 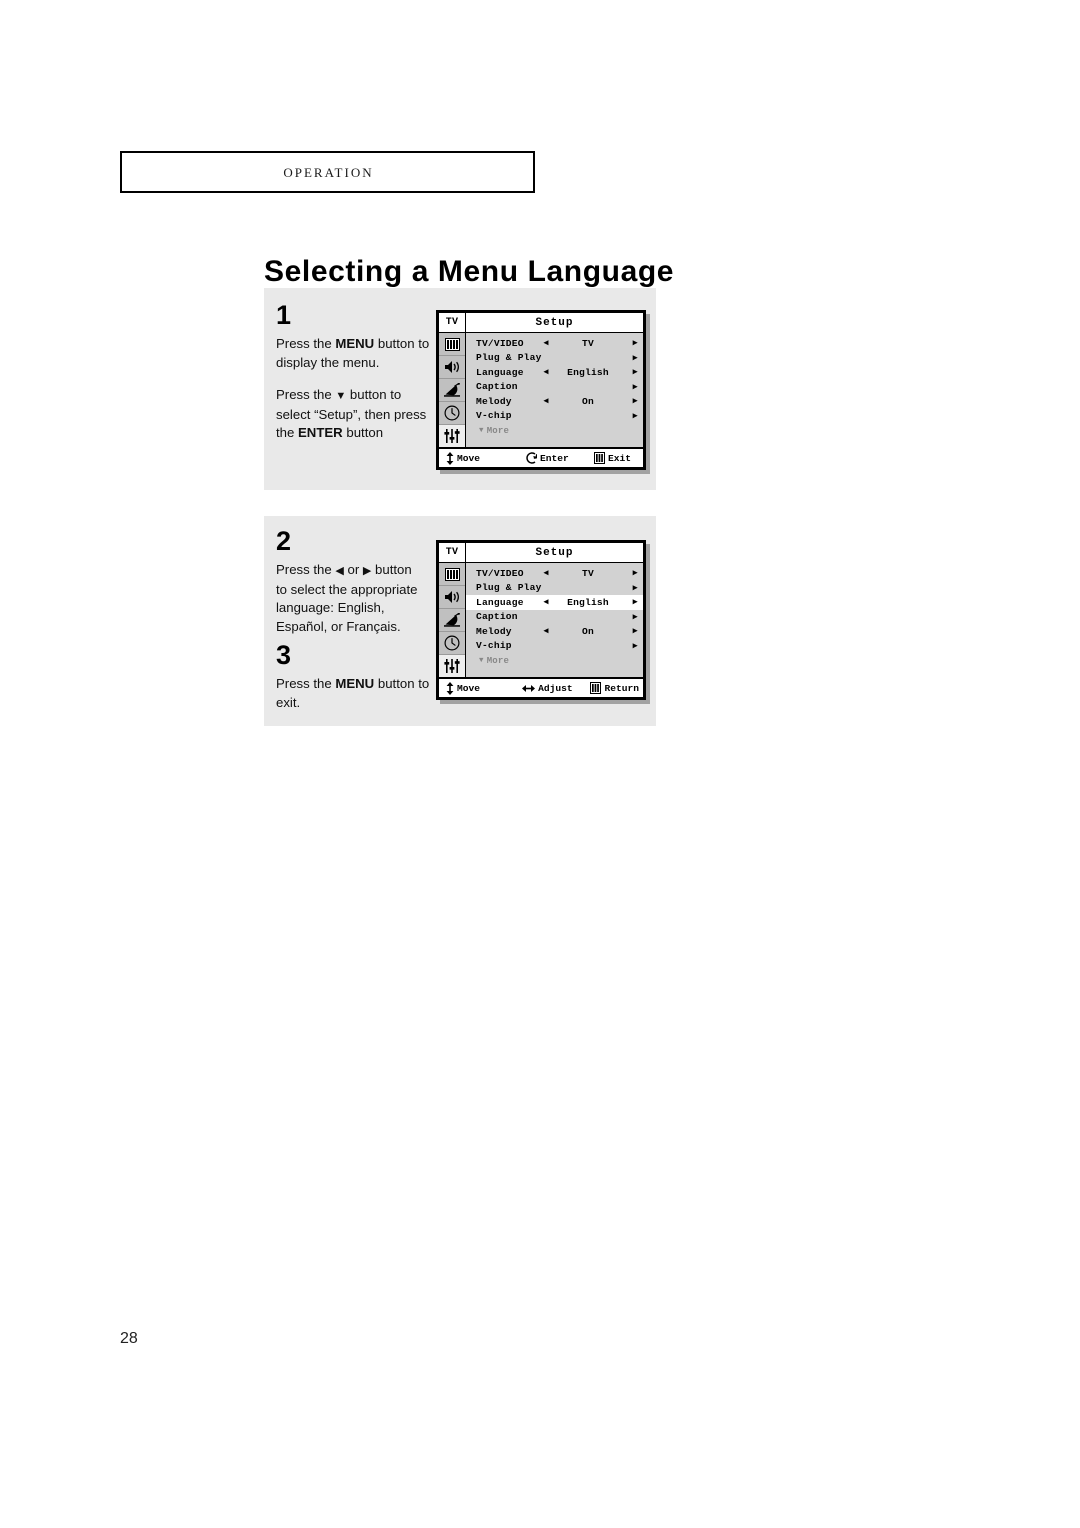 I want to click on osd-row-label: Plug & Play, so click(x=509, y=588).